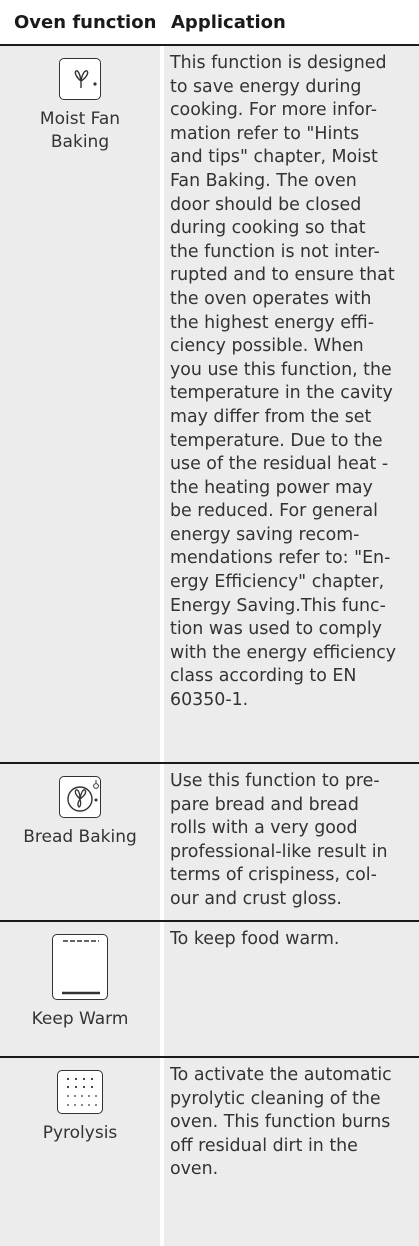 This screenshot has width=419, height=1246. What do you see at coordinates (209, 700) in the screenshot?
I see `text-line: 60350-1.` at bounding box center [209, 700].